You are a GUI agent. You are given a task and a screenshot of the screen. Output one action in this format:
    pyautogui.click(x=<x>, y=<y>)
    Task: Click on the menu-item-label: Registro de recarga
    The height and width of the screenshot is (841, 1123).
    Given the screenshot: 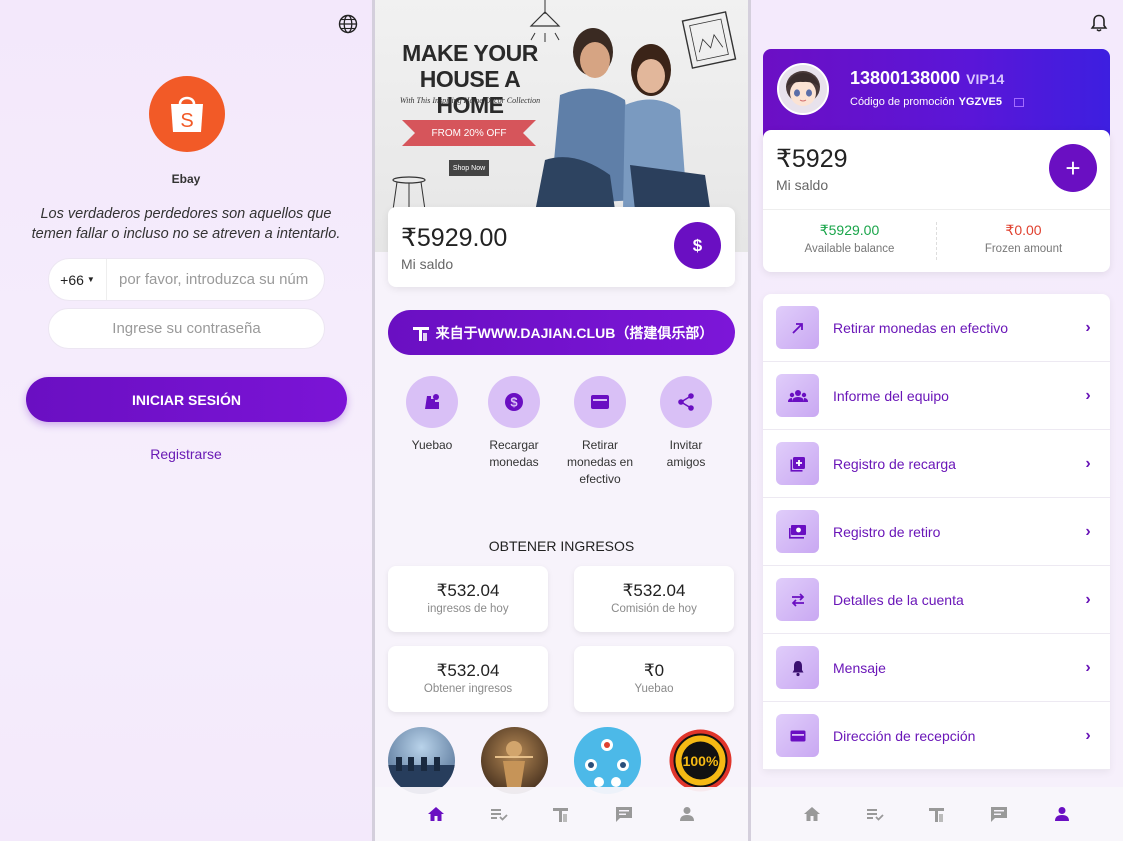 What is the action you would take?
    pyautogui.click(x=894, y=463)
    